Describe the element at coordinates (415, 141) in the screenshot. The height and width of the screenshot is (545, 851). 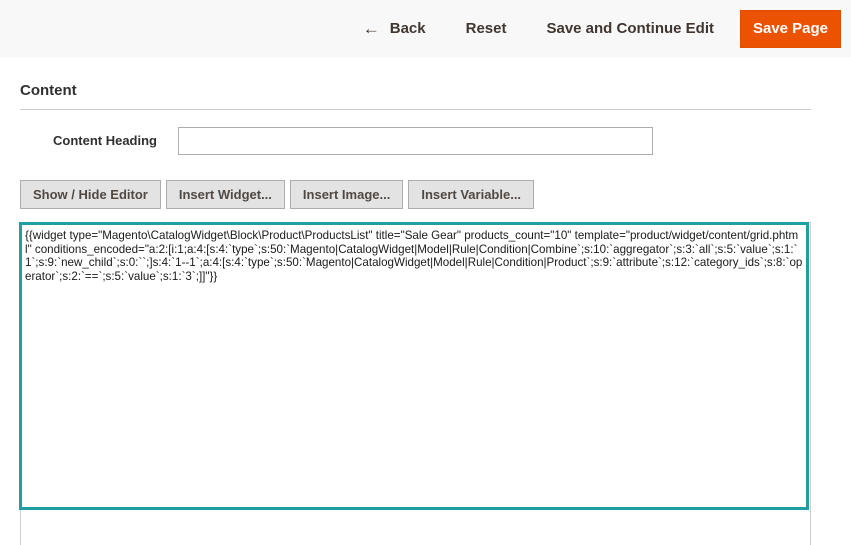
I see `content-heading-input` at that location.